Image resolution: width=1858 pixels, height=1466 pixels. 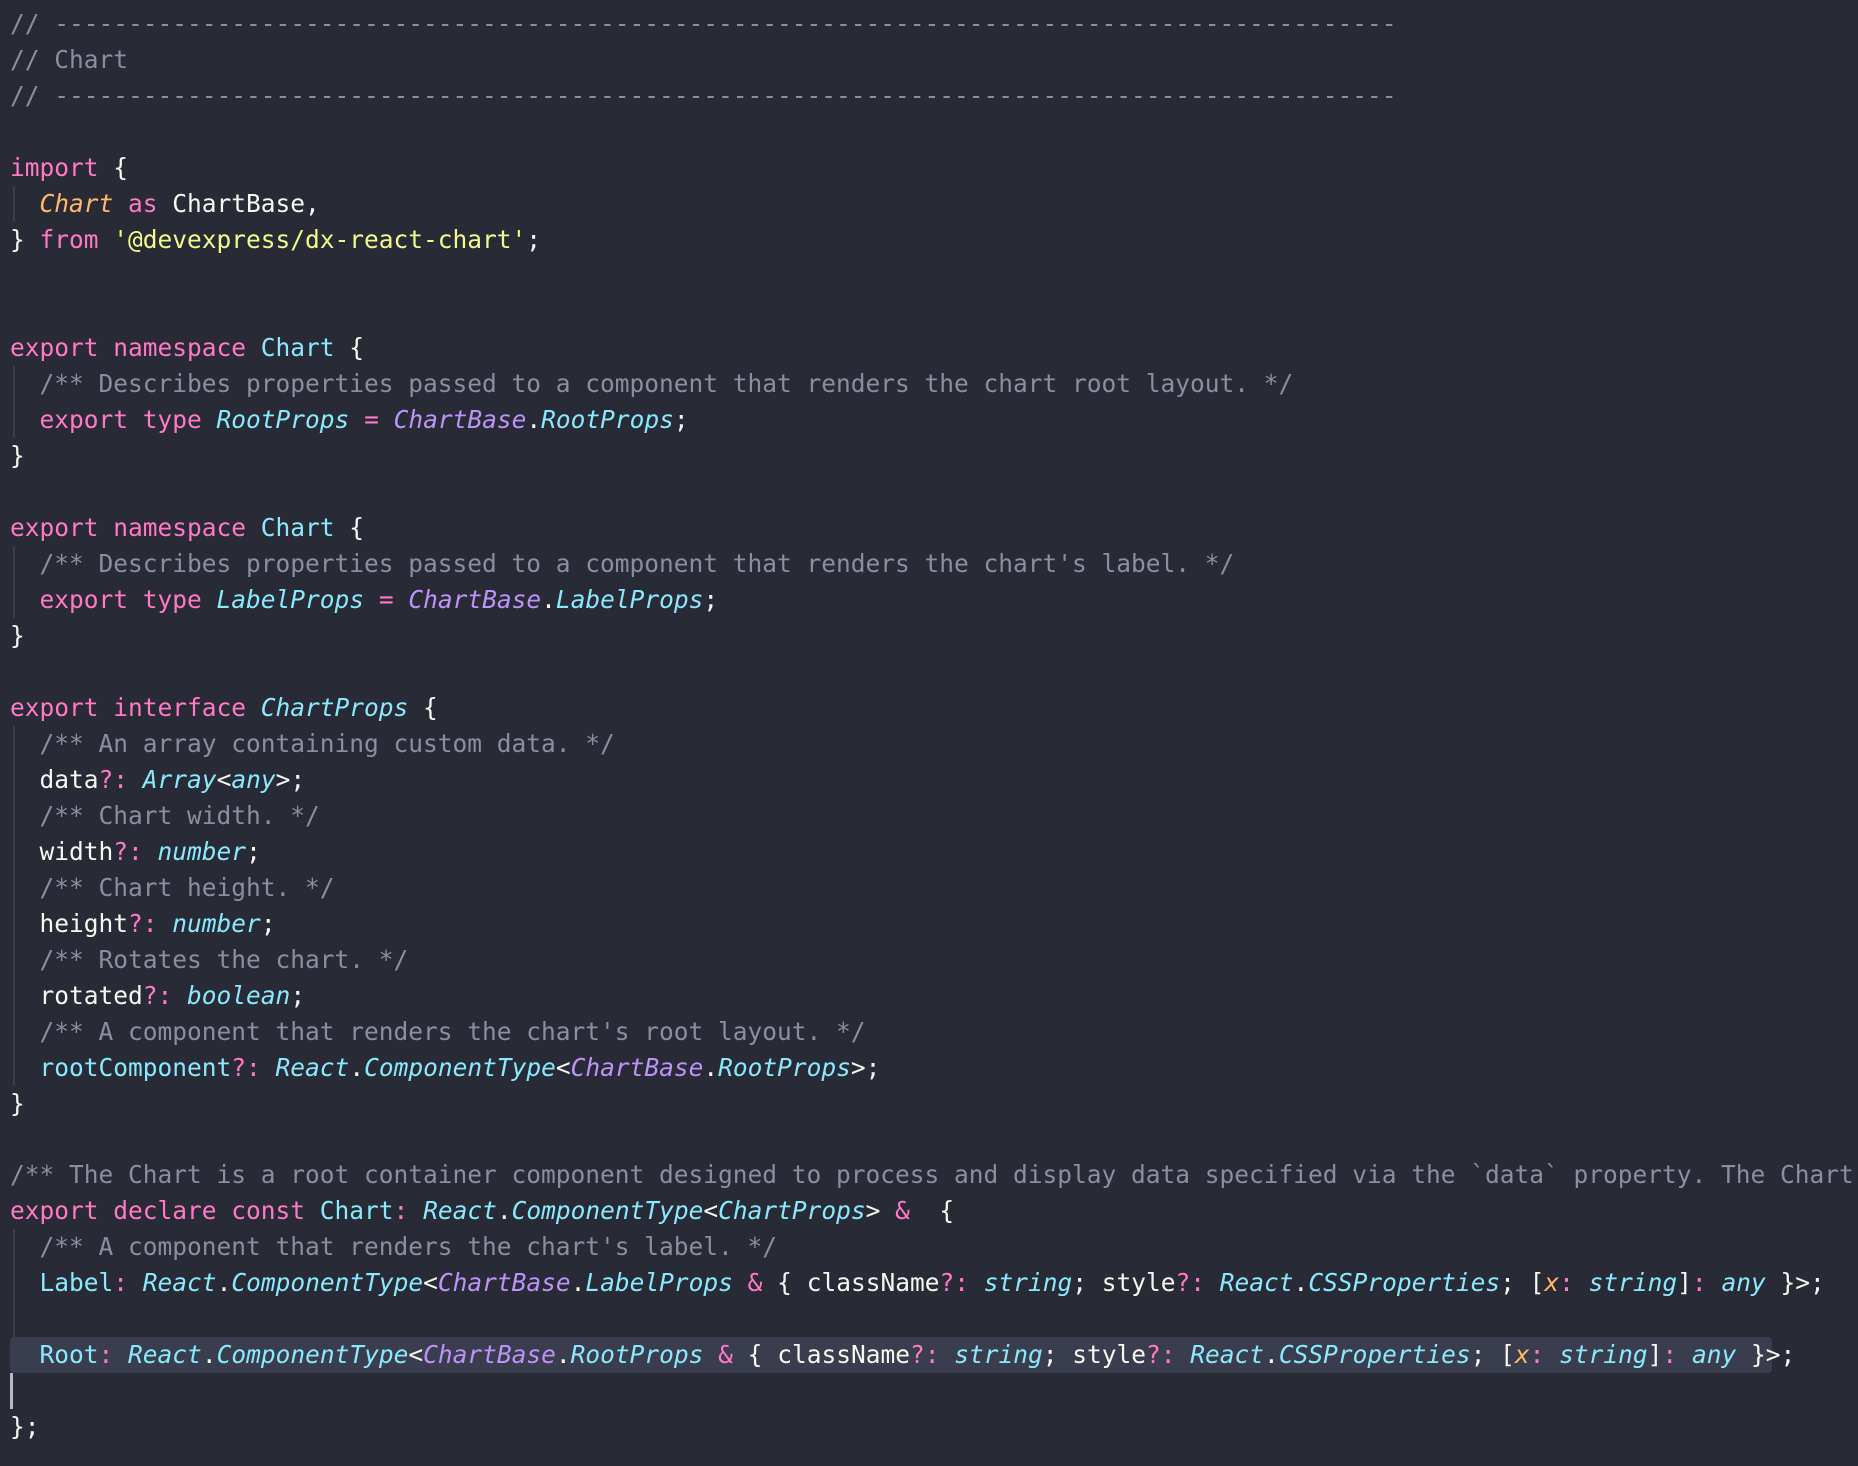 I want to click on keyword-interface: interface, so click(x=179, y=707).